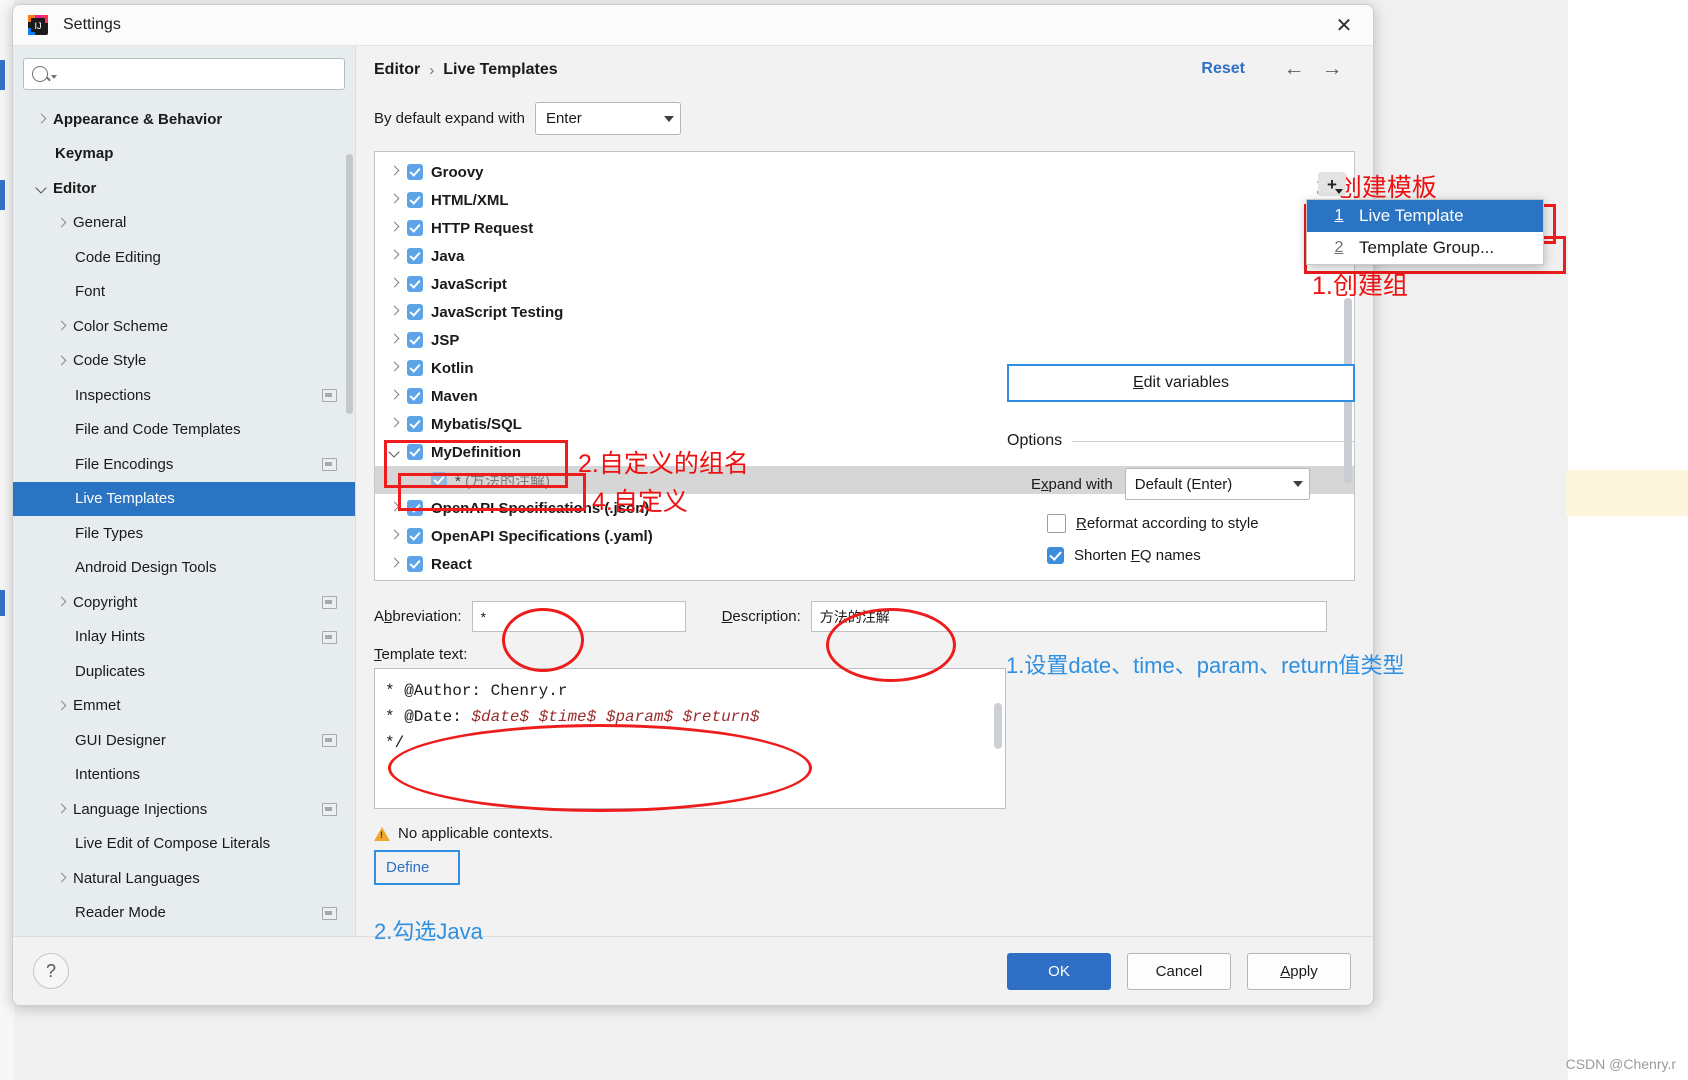 This screenshot has width=1688, height=1080. I want to click on intellij-idea-icon: IJ, so click(38, 25).